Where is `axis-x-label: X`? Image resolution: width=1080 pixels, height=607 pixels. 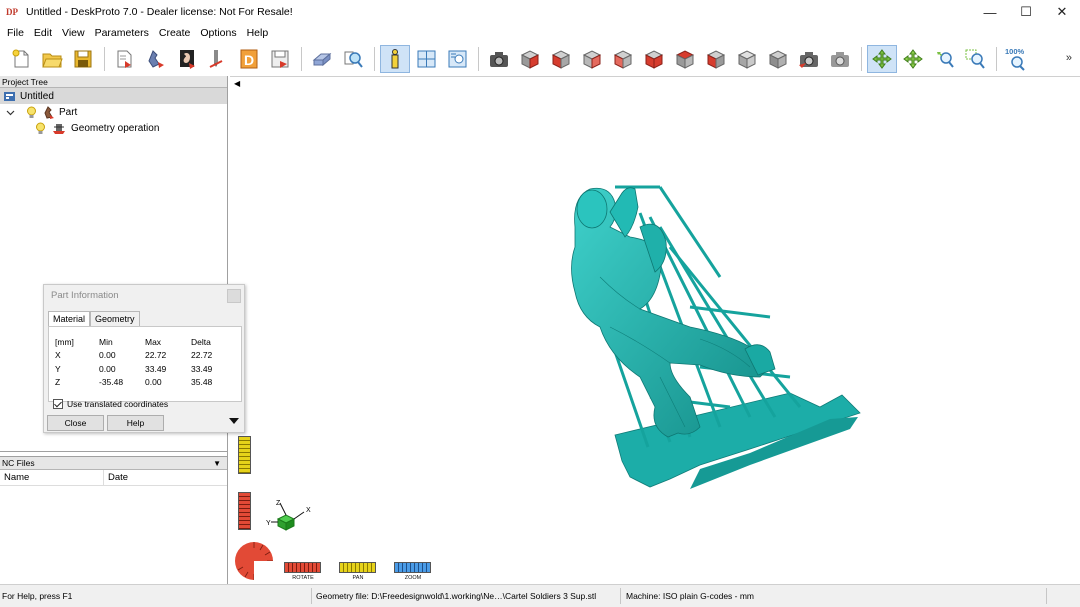
axis-x-label: X is located at coordinates (308, 510).